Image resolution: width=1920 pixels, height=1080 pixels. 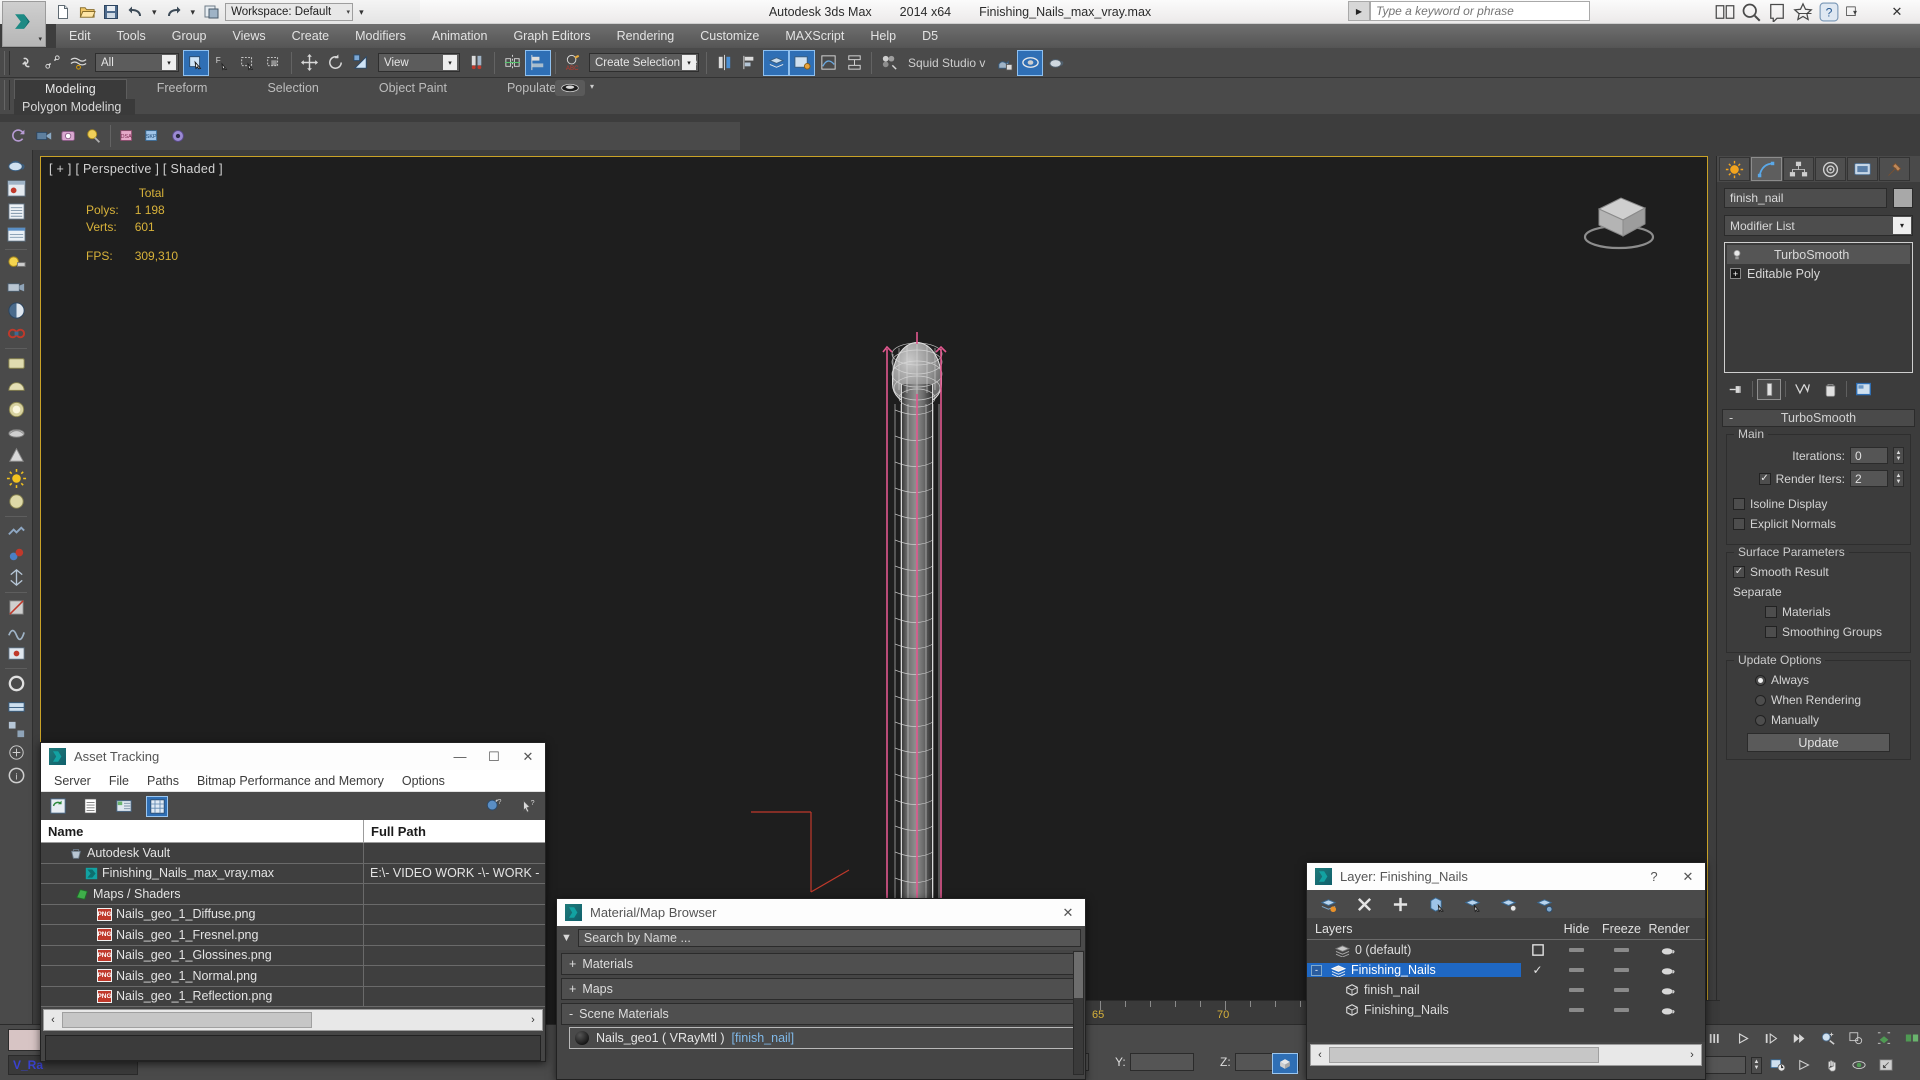 What do you see at coordinates (1756, 1065) in the screenshot?
I see `frame-spinner: ▲ ▼` at bounding box center [1756, 1065].